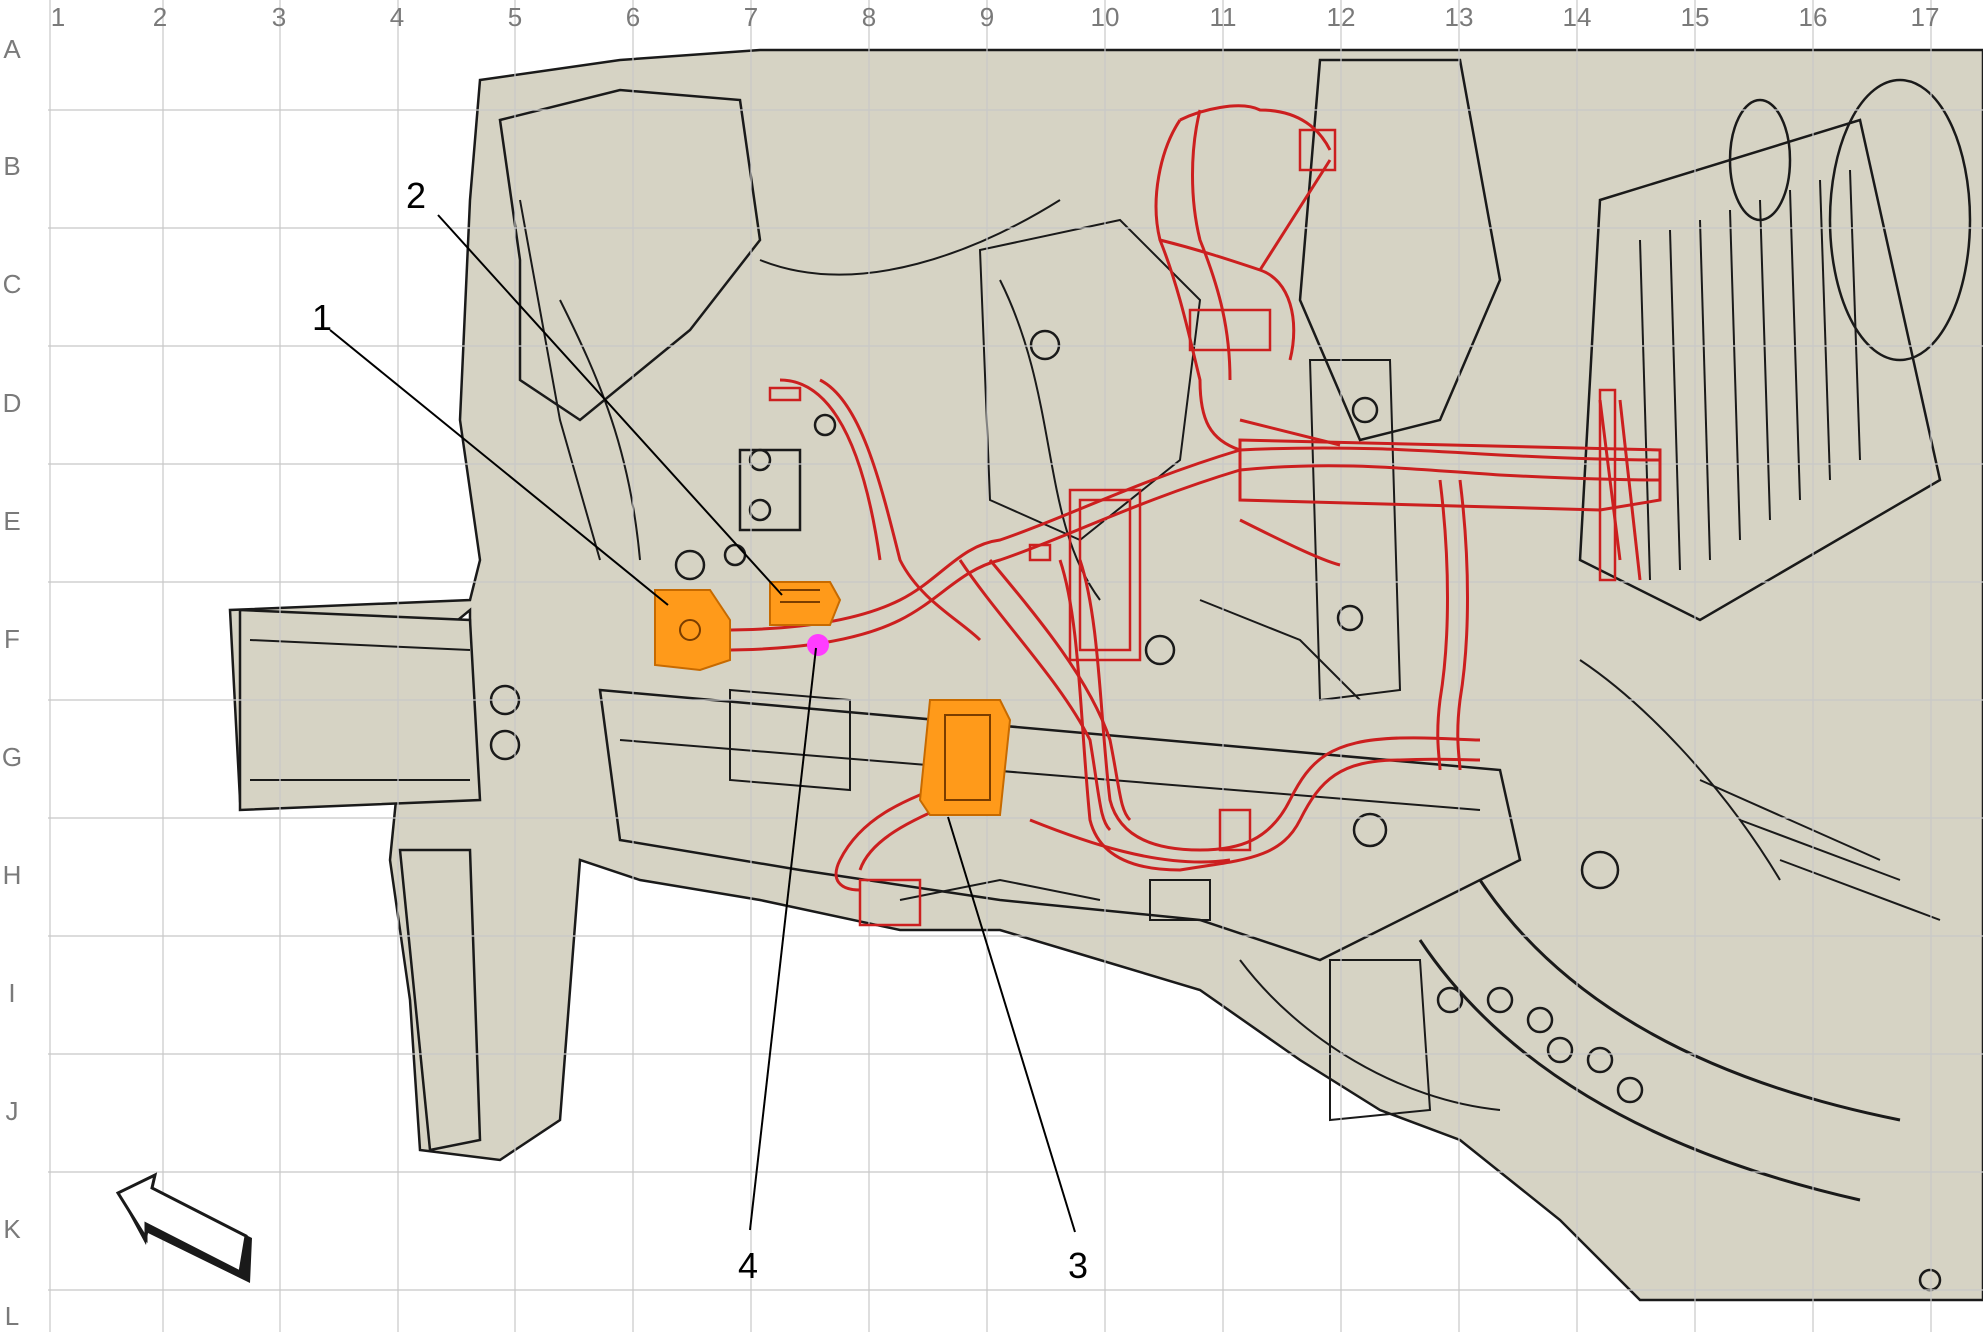 This screenshot has width=1983, height=1332. Describe the element at coordinates (12, 49) in the screenshot. I see `row-label: A` at that location.